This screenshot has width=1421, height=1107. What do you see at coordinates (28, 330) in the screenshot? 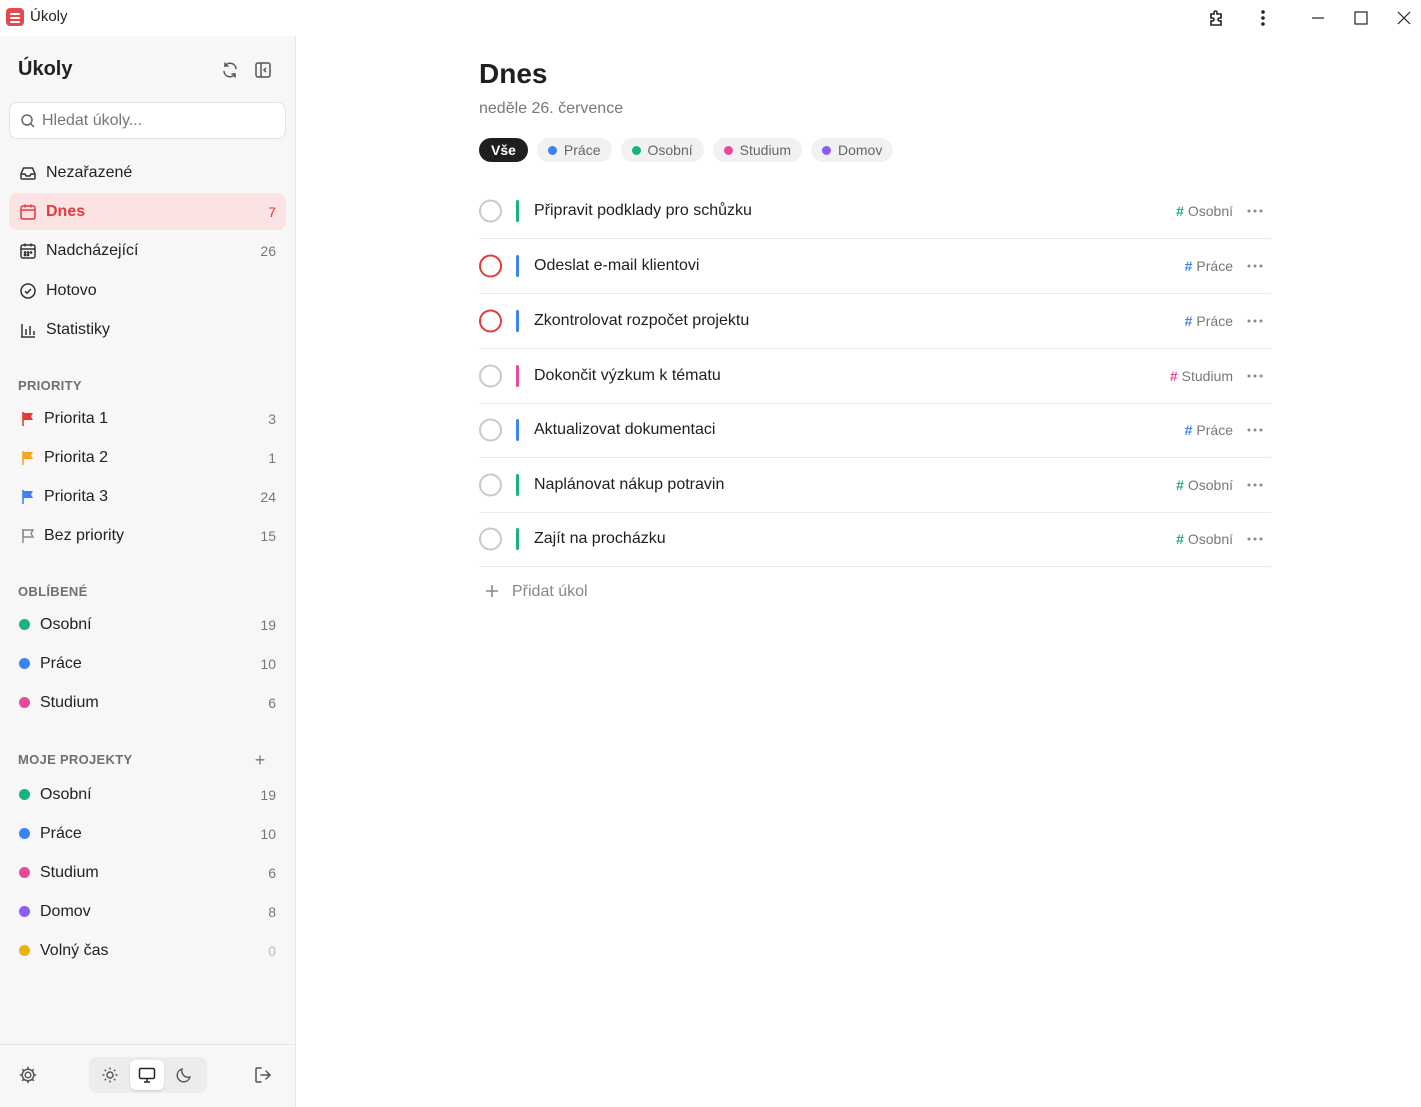
I see `bar-chart-icon` at bounding box center [28, 330].